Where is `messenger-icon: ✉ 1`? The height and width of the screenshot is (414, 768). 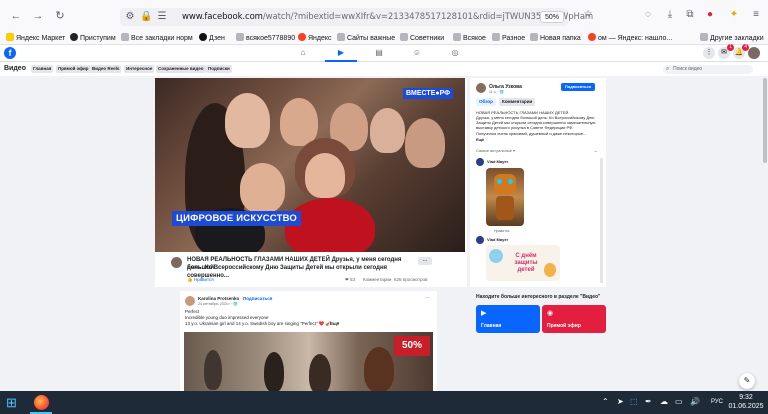 messenger-icon: ✉ 1 is located at coordinates (726, 51).